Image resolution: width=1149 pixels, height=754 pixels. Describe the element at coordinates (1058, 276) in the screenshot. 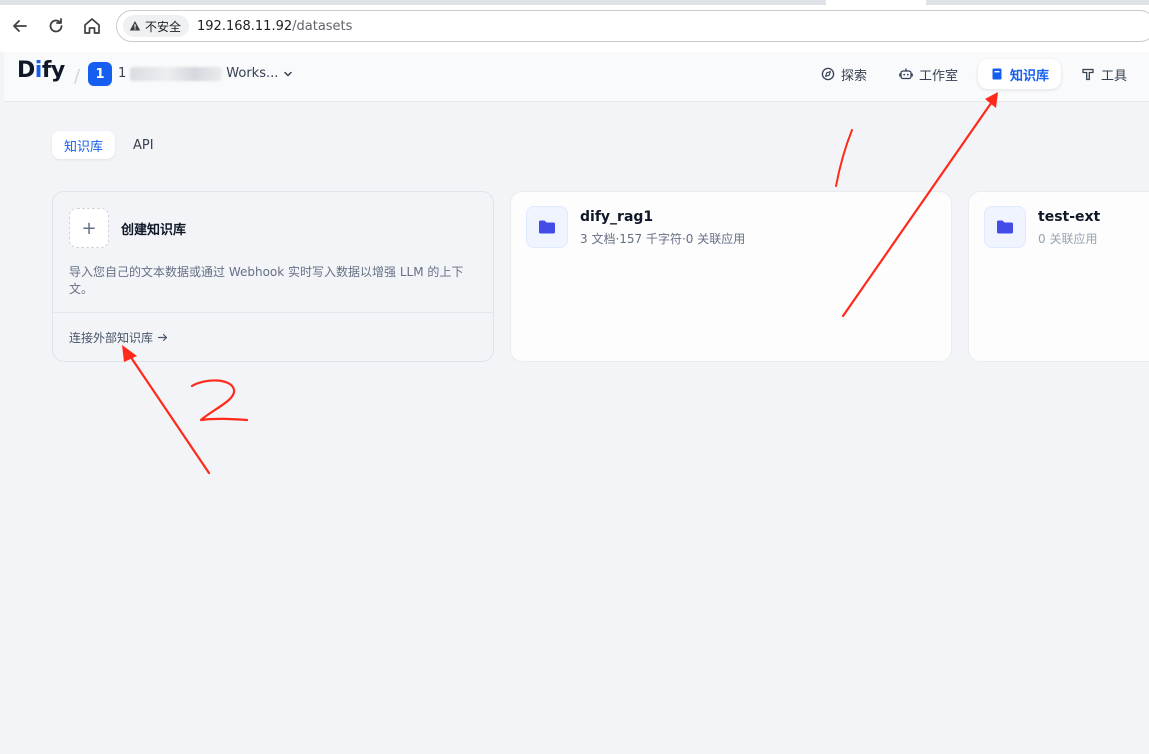

I see `dataset-card: test-ext 0 关联应用` at that location.